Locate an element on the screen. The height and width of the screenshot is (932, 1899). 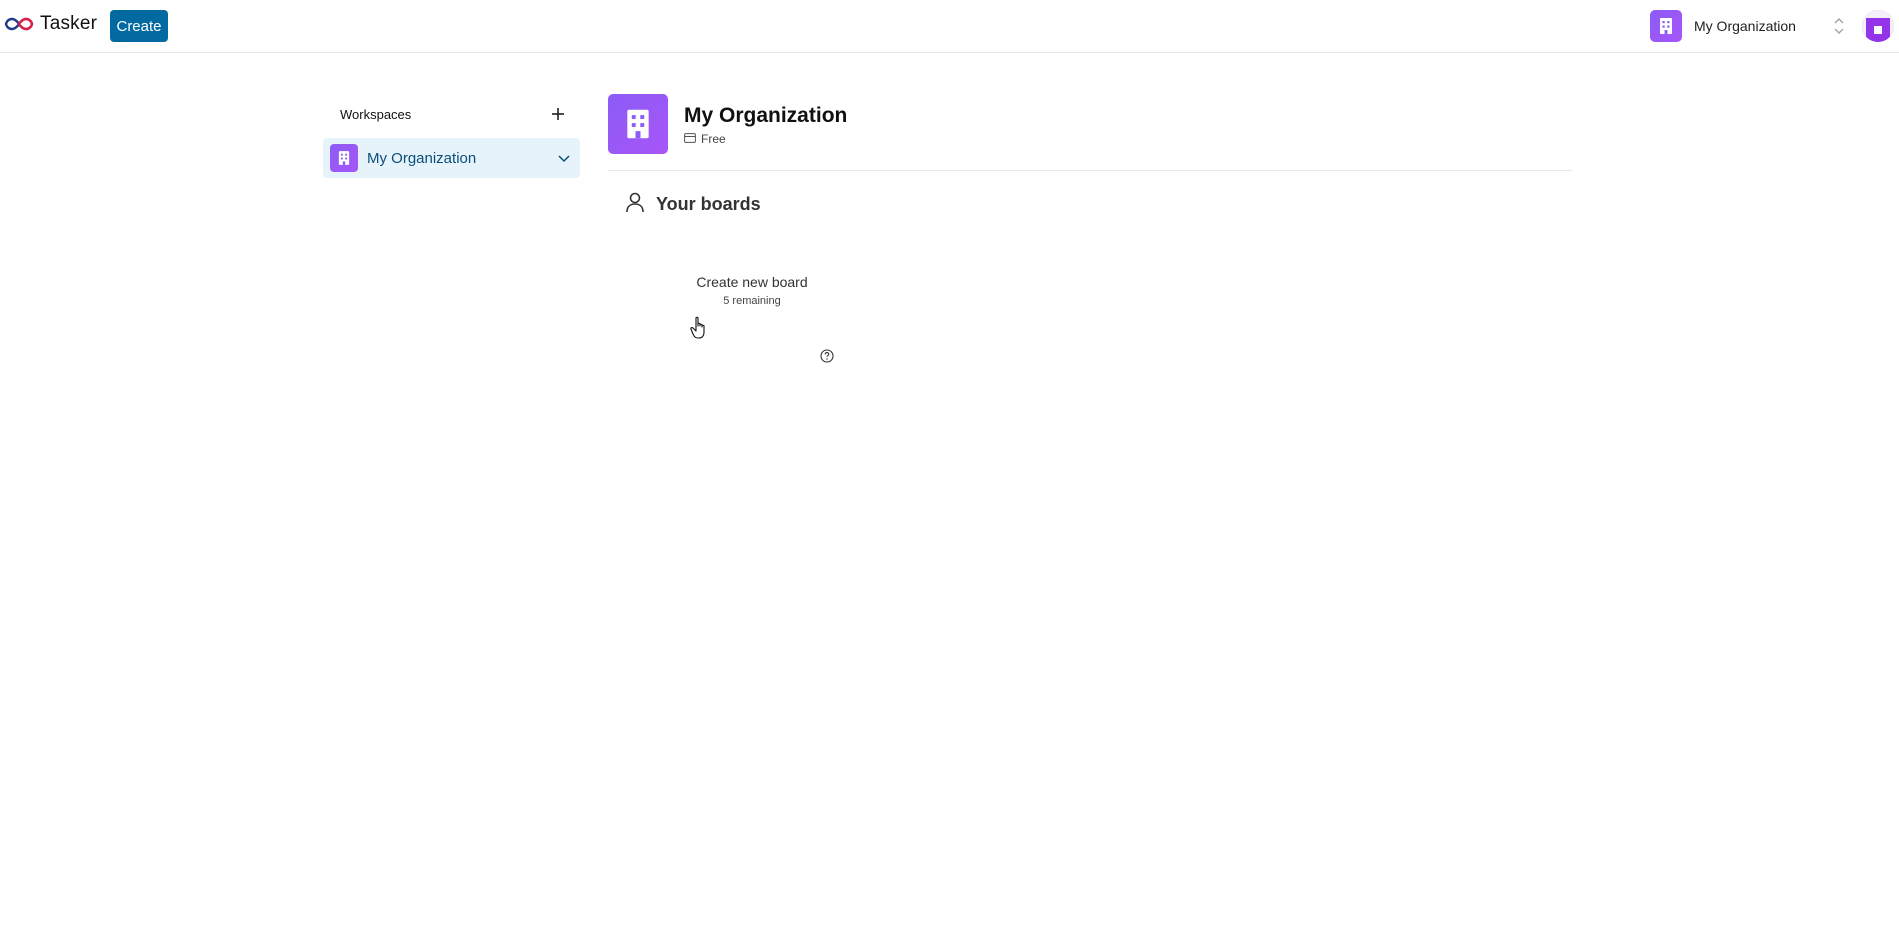
plan-badge: Free is located at coordinates (765, 139).